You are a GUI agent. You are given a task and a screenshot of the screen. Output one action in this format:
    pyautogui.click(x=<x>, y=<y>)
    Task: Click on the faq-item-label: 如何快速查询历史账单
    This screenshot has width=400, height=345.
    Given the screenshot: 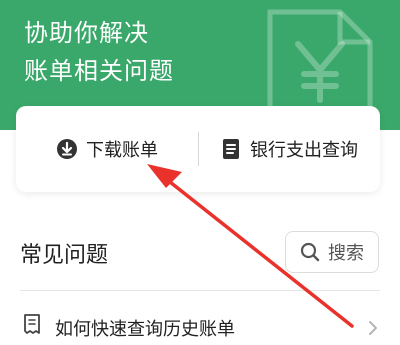 What is the action you would take?
    pyautogui.click(x=145, y=329)
    